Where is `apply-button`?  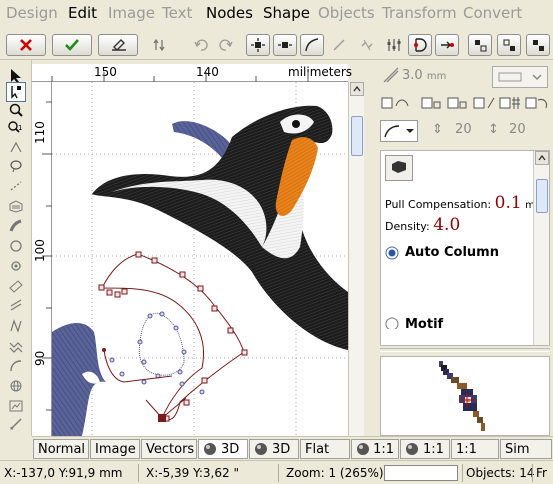 apply-button is located at coordinates (72, 45).